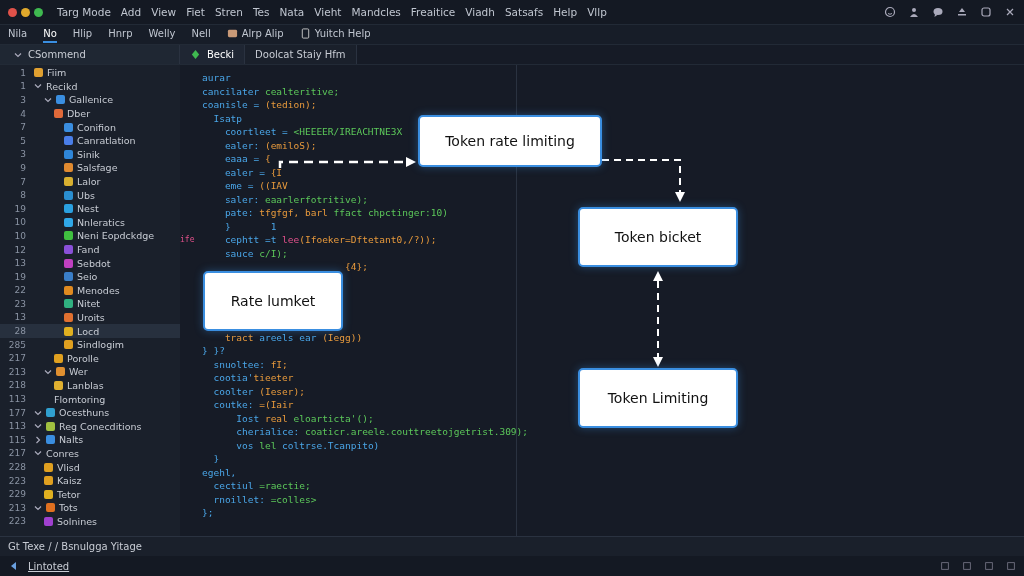 The image size is (1024, 576). What do you see at coordinates (208, 513) in the screenshot?
I see `code-line: };` at bounding box center [208, 513].